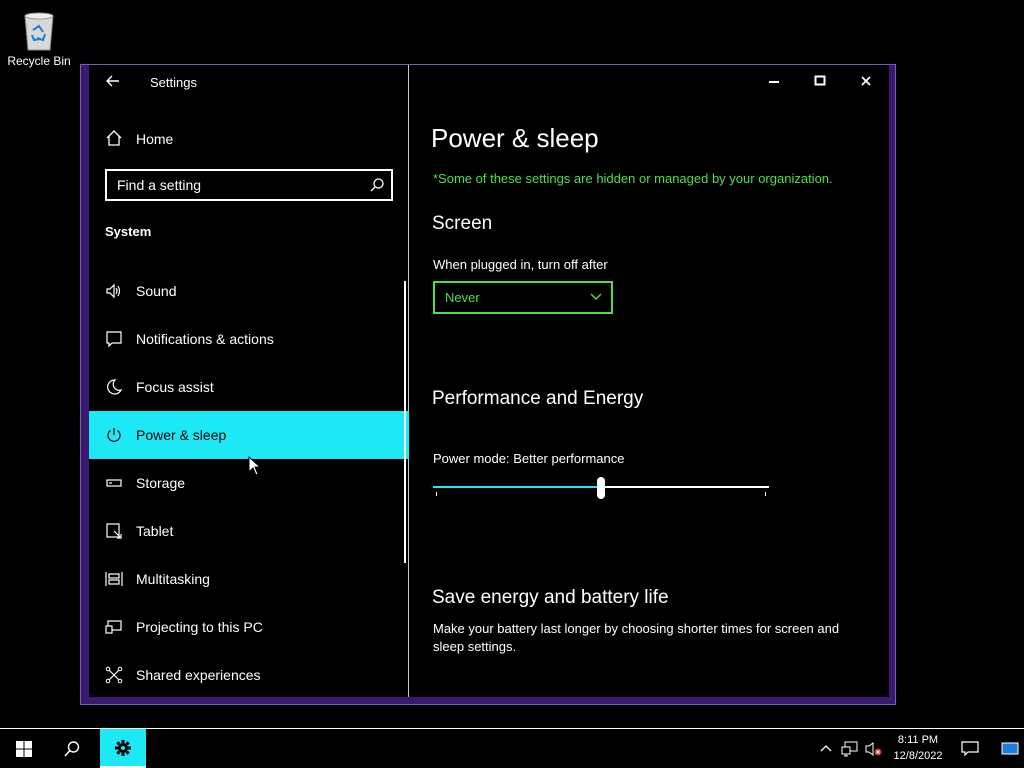 The height and width of the screenshot is (768, 1024). I want to click on minimize-button, so click(774, 81).